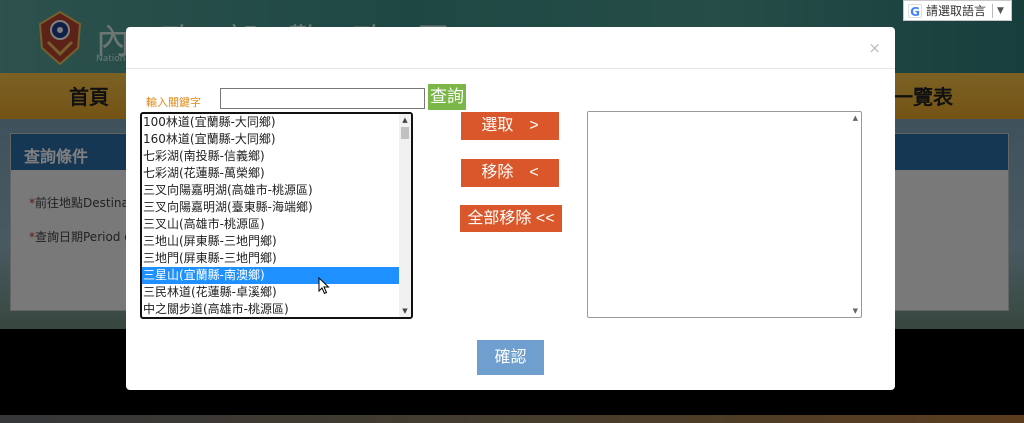 The width and height of the screenshot is (1024, 423). What do you see at coordinates (271, 122) in the screenshot?
I see `list-item: 100林道(宜蘭縣-大同鄉)` at bounding box center [271, 122].